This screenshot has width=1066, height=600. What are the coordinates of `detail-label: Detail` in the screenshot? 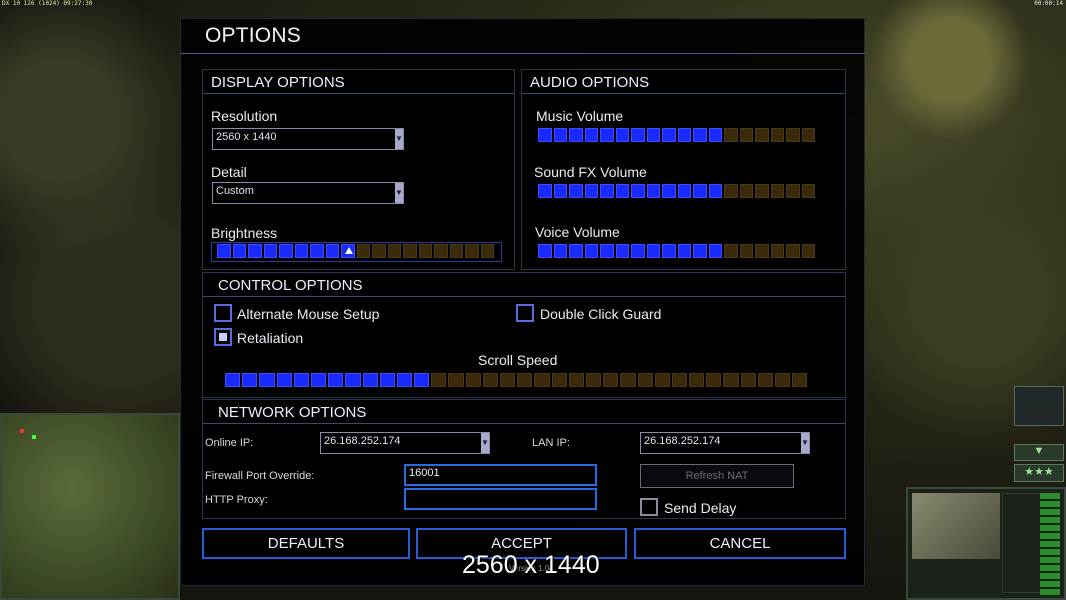 It's located at (229, 172).